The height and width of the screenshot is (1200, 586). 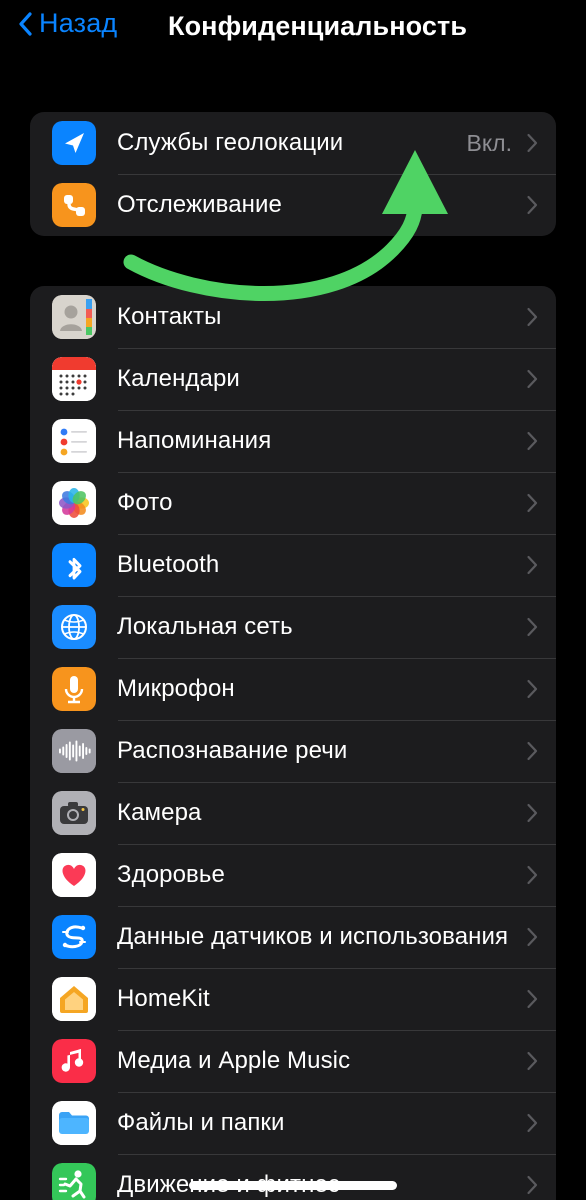 I want to click on settings-row-label: Фото, so click(x=145, y=502).